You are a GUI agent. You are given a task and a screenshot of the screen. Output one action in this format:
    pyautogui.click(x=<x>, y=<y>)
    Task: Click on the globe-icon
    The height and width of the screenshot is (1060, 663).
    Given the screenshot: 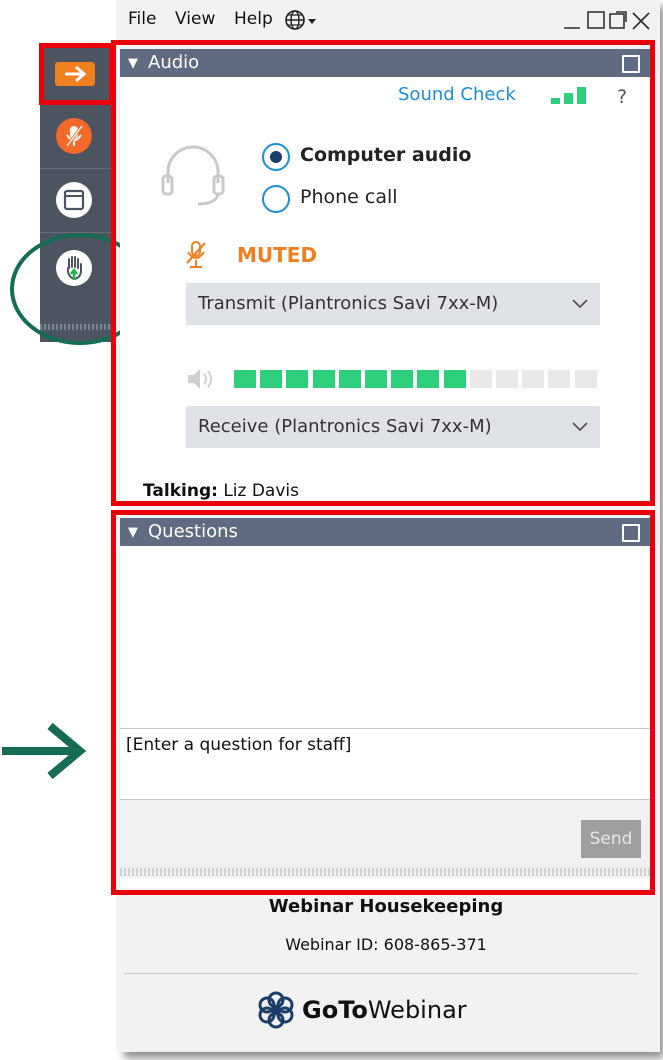 What is the action you would take?
    pyautogui.click(x=300, y=20)
    